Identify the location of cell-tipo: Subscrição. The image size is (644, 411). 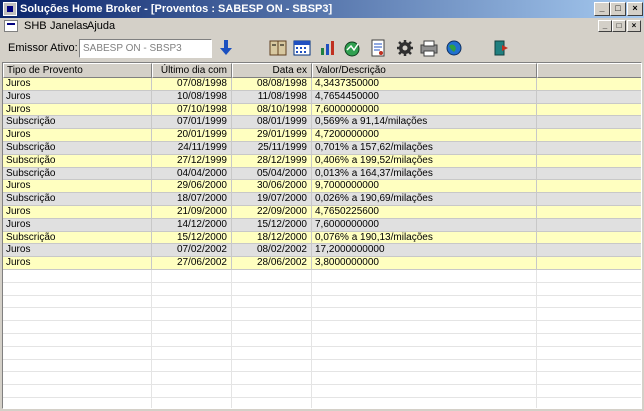
(77, 199).